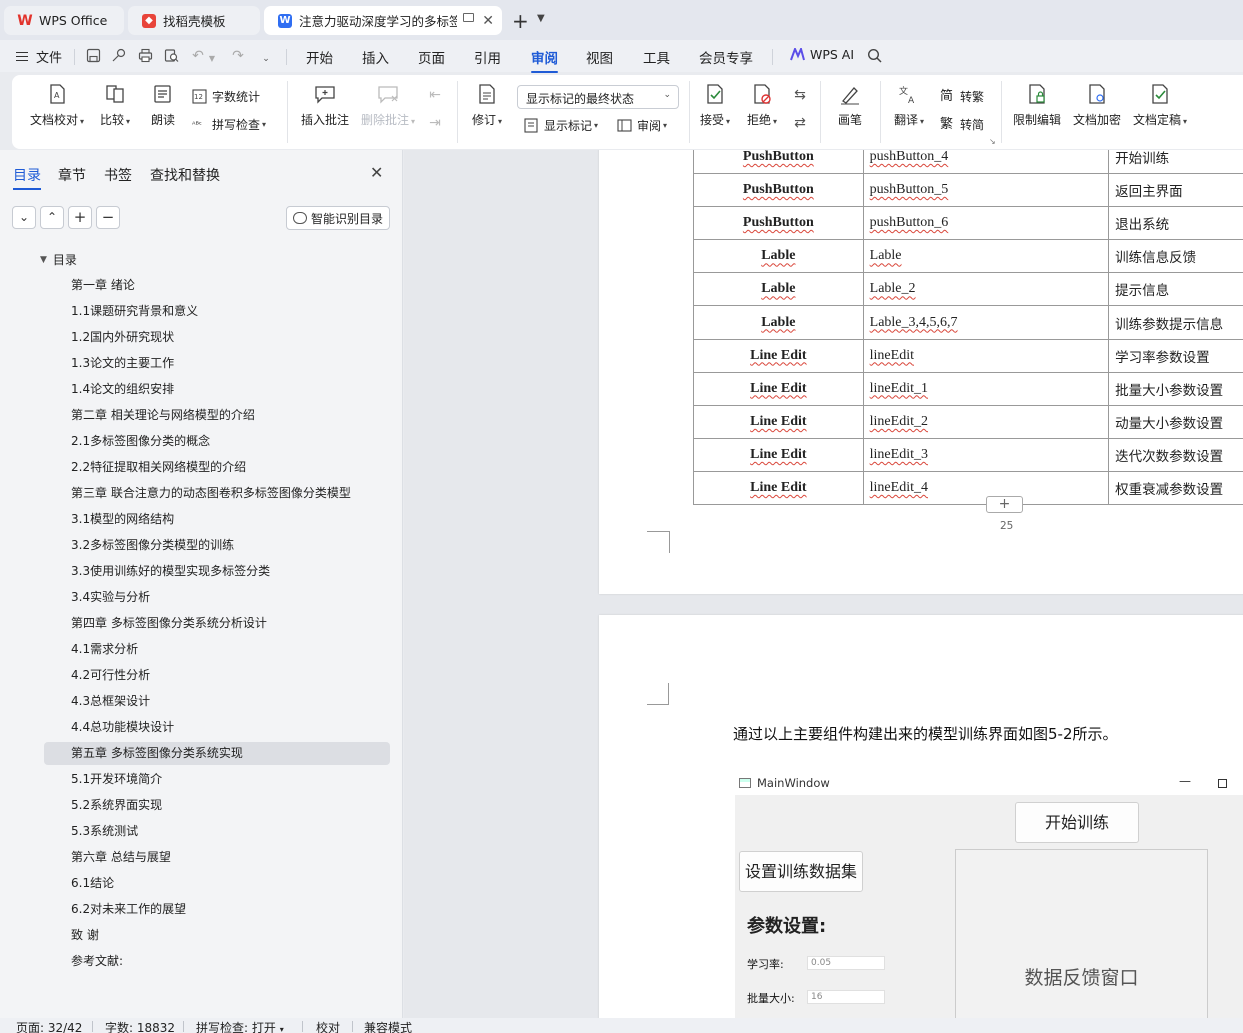 This screenshot has width=1243, height=1033. Describe the element at coordinates (1037, 105) in the screenshot. I see `restrict-edit-button: 限制编辑` at that location.